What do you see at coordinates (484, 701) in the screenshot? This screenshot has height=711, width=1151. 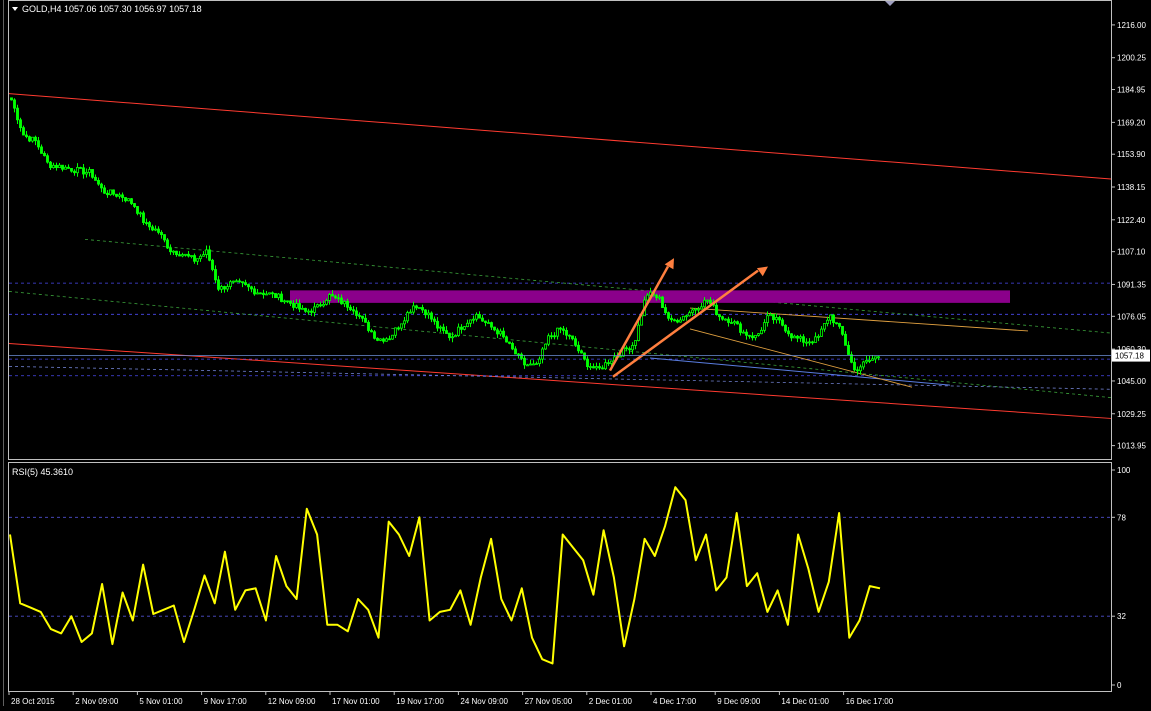 I see `time-tick-label: 24 Nov 09:00` at bounding box center [484, 701].